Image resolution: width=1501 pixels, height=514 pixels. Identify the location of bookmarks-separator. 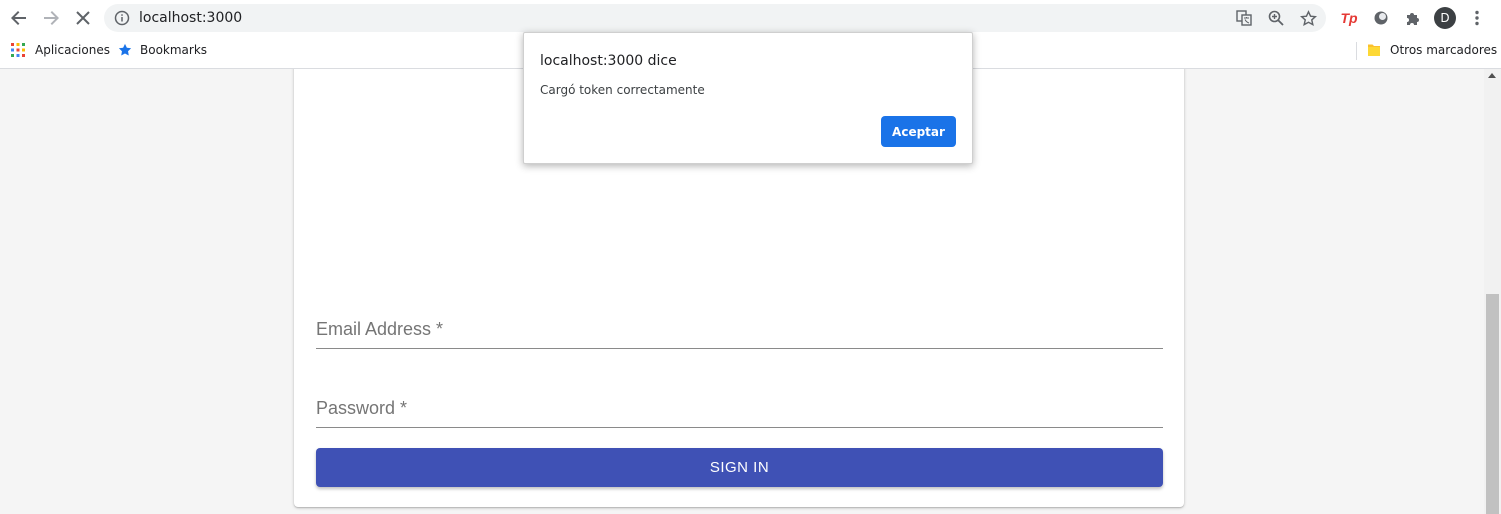
(1356, 51).